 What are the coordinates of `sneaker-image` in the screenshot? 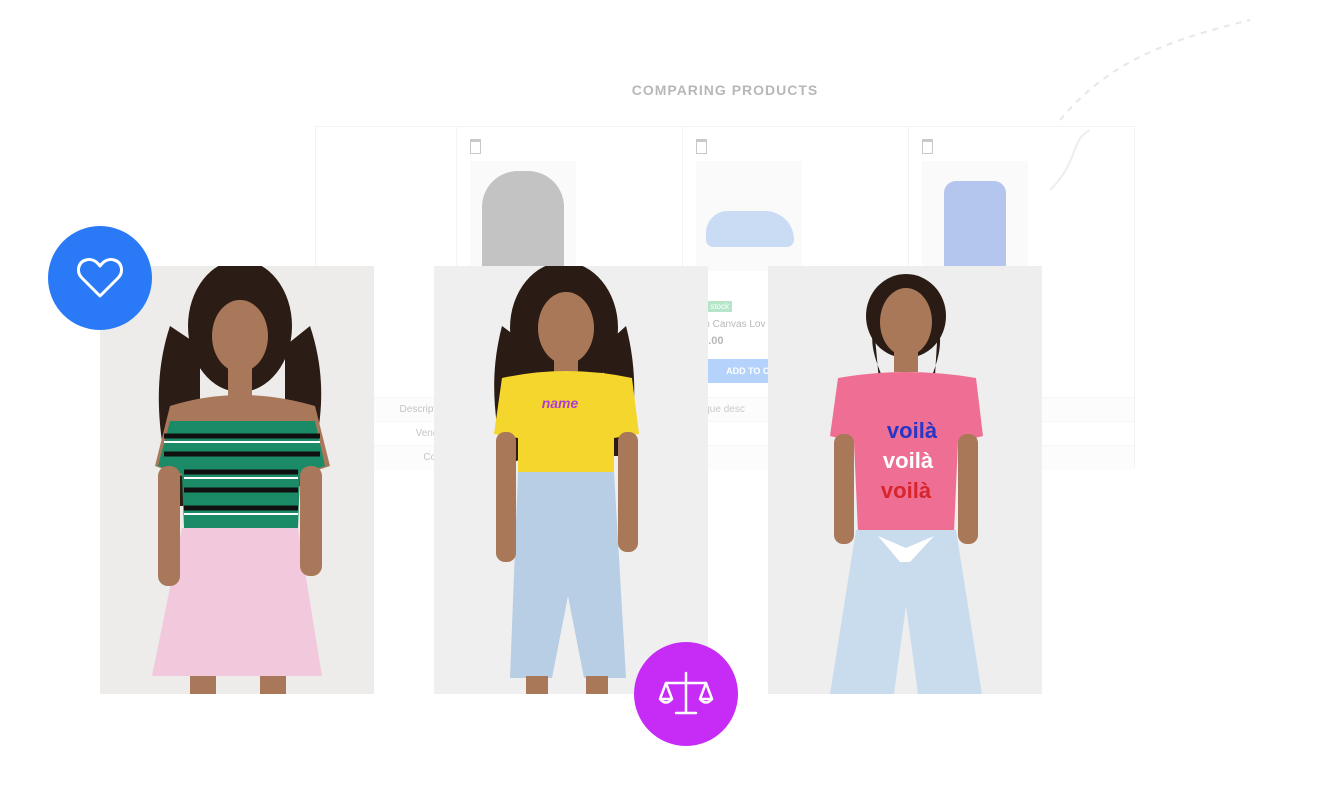 It's located at (749, 216).